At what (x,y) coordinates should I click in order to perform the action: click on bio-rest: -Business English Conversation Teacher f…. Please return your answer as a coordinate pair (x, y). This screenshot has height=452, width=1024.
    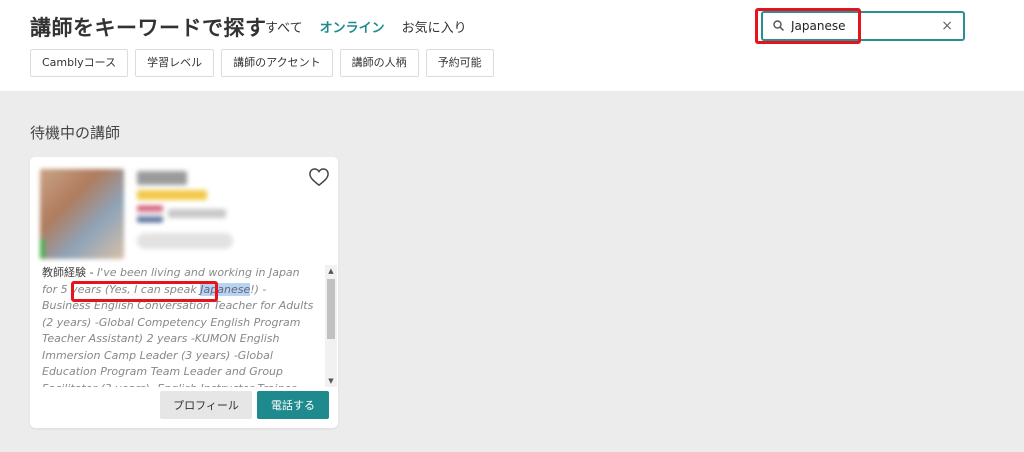
    Looking at the image, I should click on (178, 335).